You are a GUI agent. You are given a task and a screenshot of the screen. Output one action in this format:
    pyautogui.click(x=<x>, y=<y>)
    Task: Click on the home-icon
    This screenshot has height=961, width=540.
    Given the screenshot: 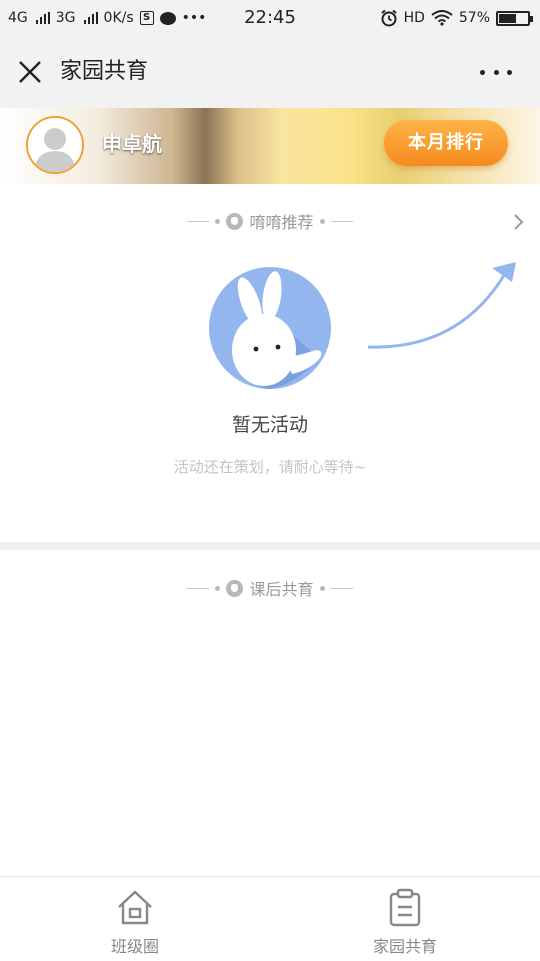 What is the action you would take?
    pyautogui.click(x=135, y=907)
    